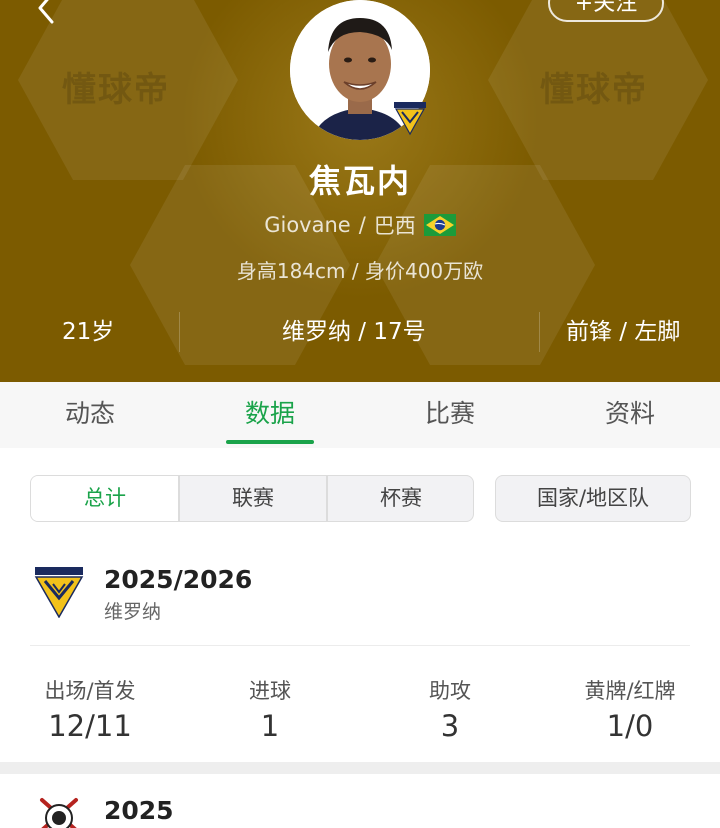 This screenshot has height=828, width=720. What do you see at coordinates (360, 768) in the screenshot?
I see `section-gap` at bounding box center [360, 768].